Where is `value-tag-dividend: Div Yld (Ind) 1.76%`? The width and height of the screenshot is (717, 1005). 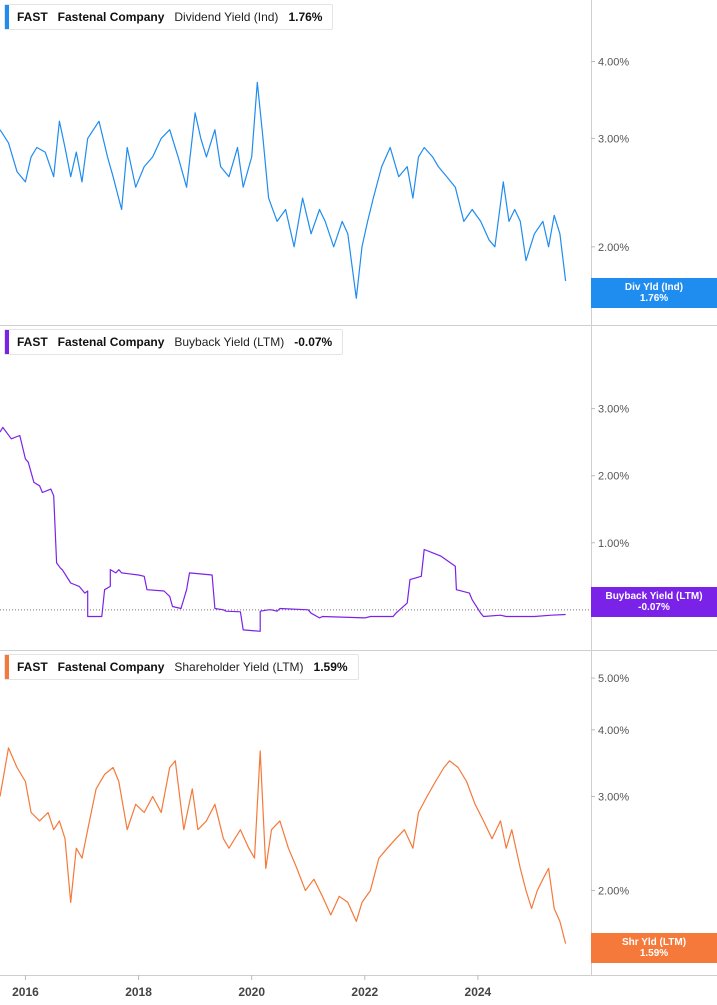
value-tag-dividend: Div Yld (Ind) 1.76% is located at coordinates (654, 293).